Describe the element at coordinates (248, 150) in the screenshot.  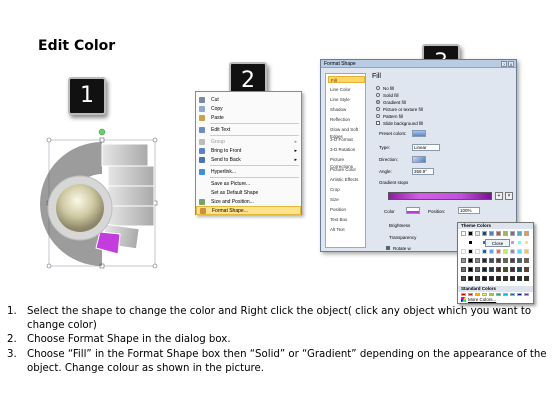
I see `menu-item-bring-to-front: Bring to Front ▸` at that location.